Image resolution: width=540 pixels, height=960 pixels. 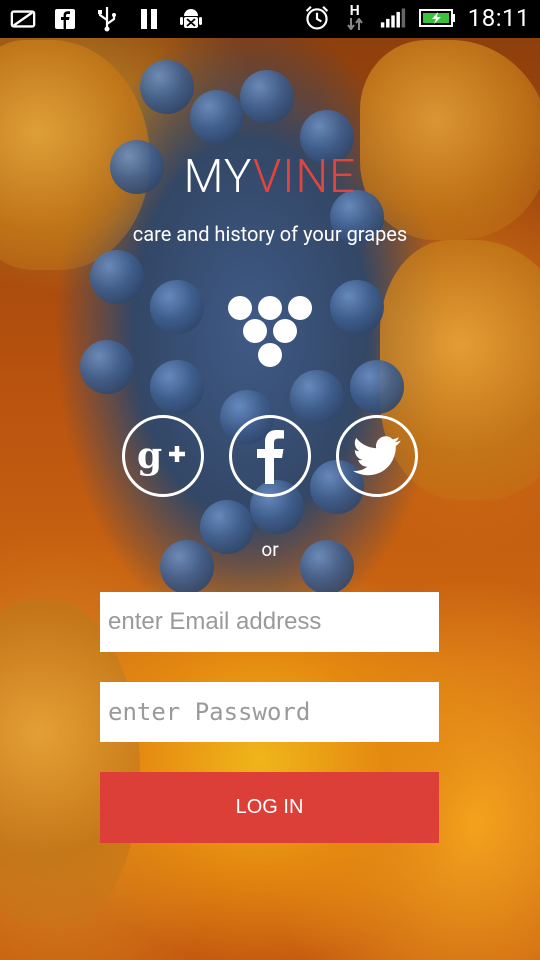 I want to click on or-divider-text: or, so click(x=270, y=549).